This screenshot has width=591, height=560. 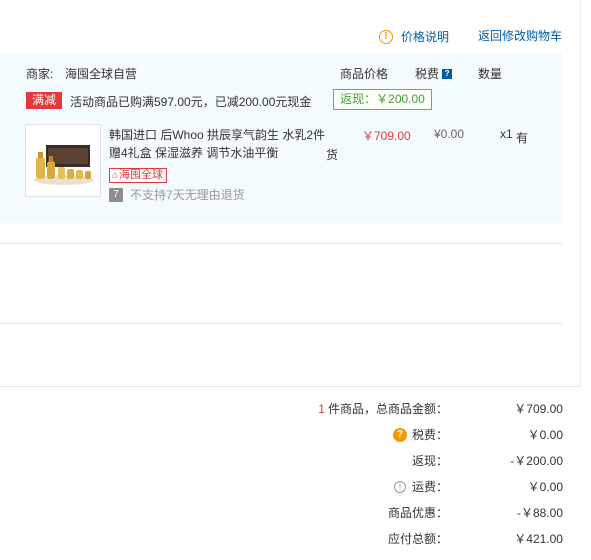 What do you see at coordinates (295, 540) in the screenshot?
I see `summary-payable-row: 应付总额： ￥421.00` at bounding box center [295, 540].